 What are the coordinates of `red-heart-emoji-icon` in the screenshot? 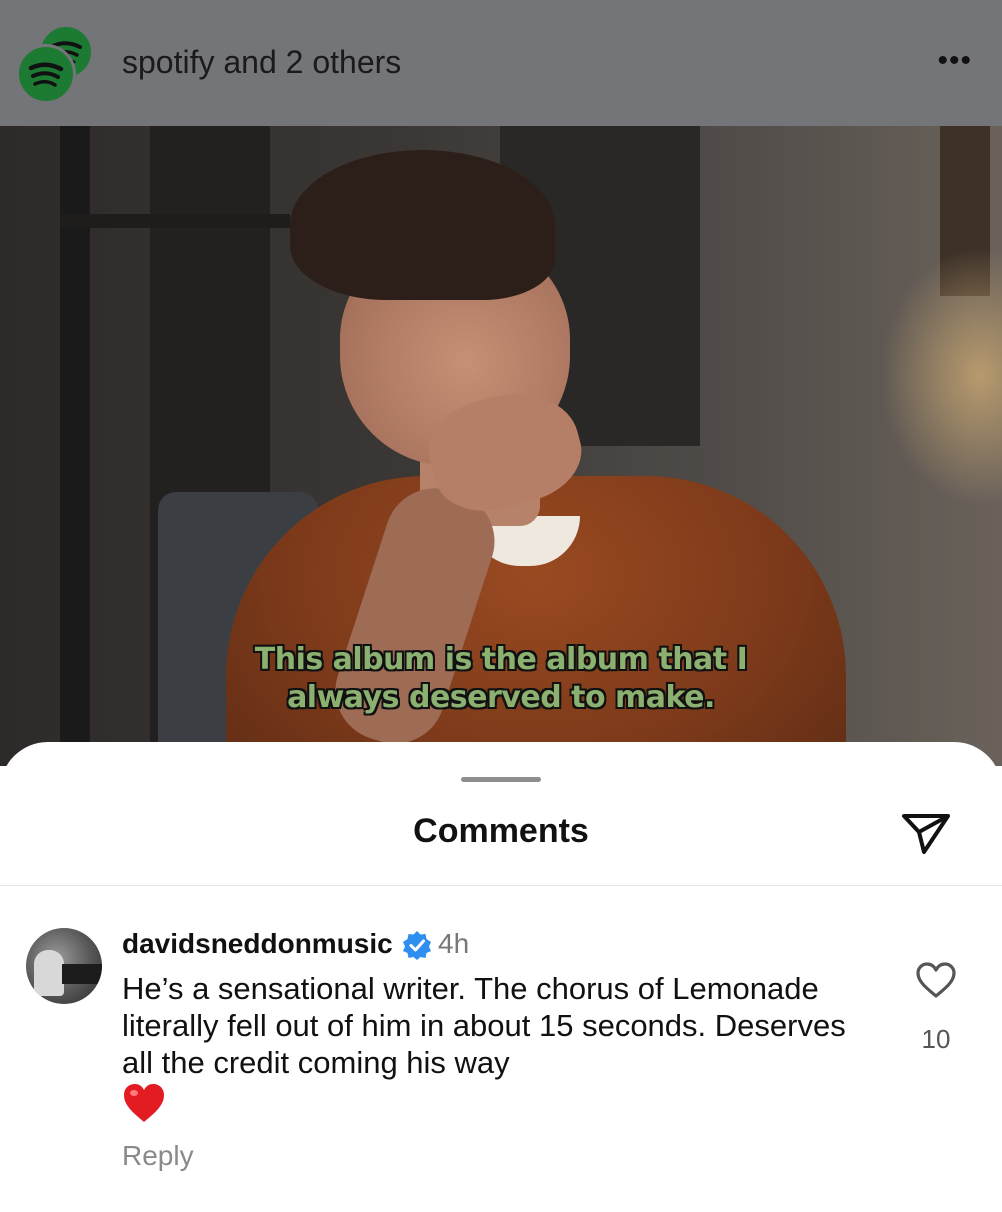 It's located at (144, 1103).